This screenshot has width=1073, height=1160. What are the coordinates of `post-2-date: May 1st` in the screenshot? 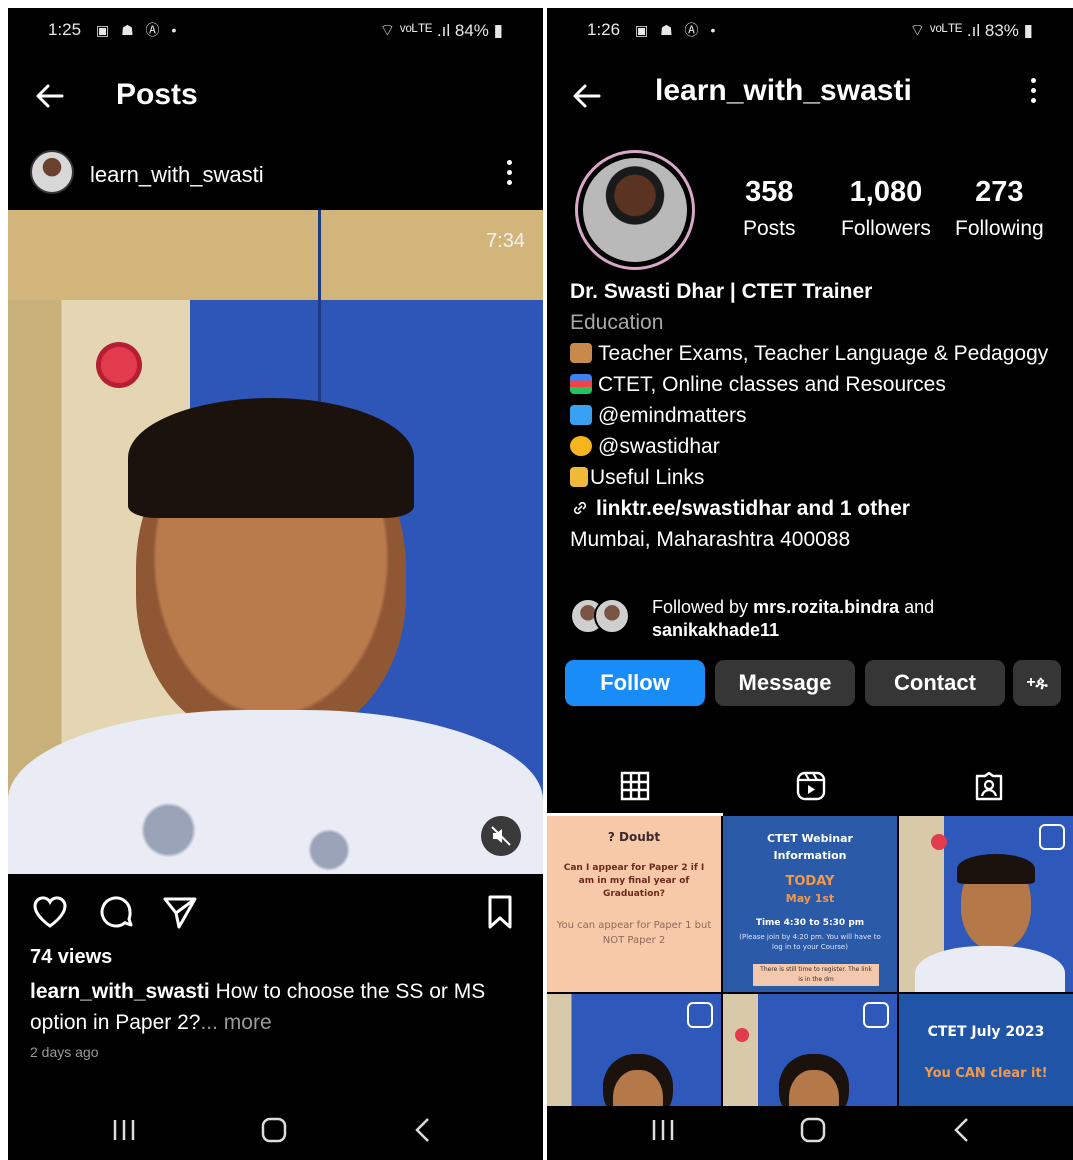 It's located at (810, 898).